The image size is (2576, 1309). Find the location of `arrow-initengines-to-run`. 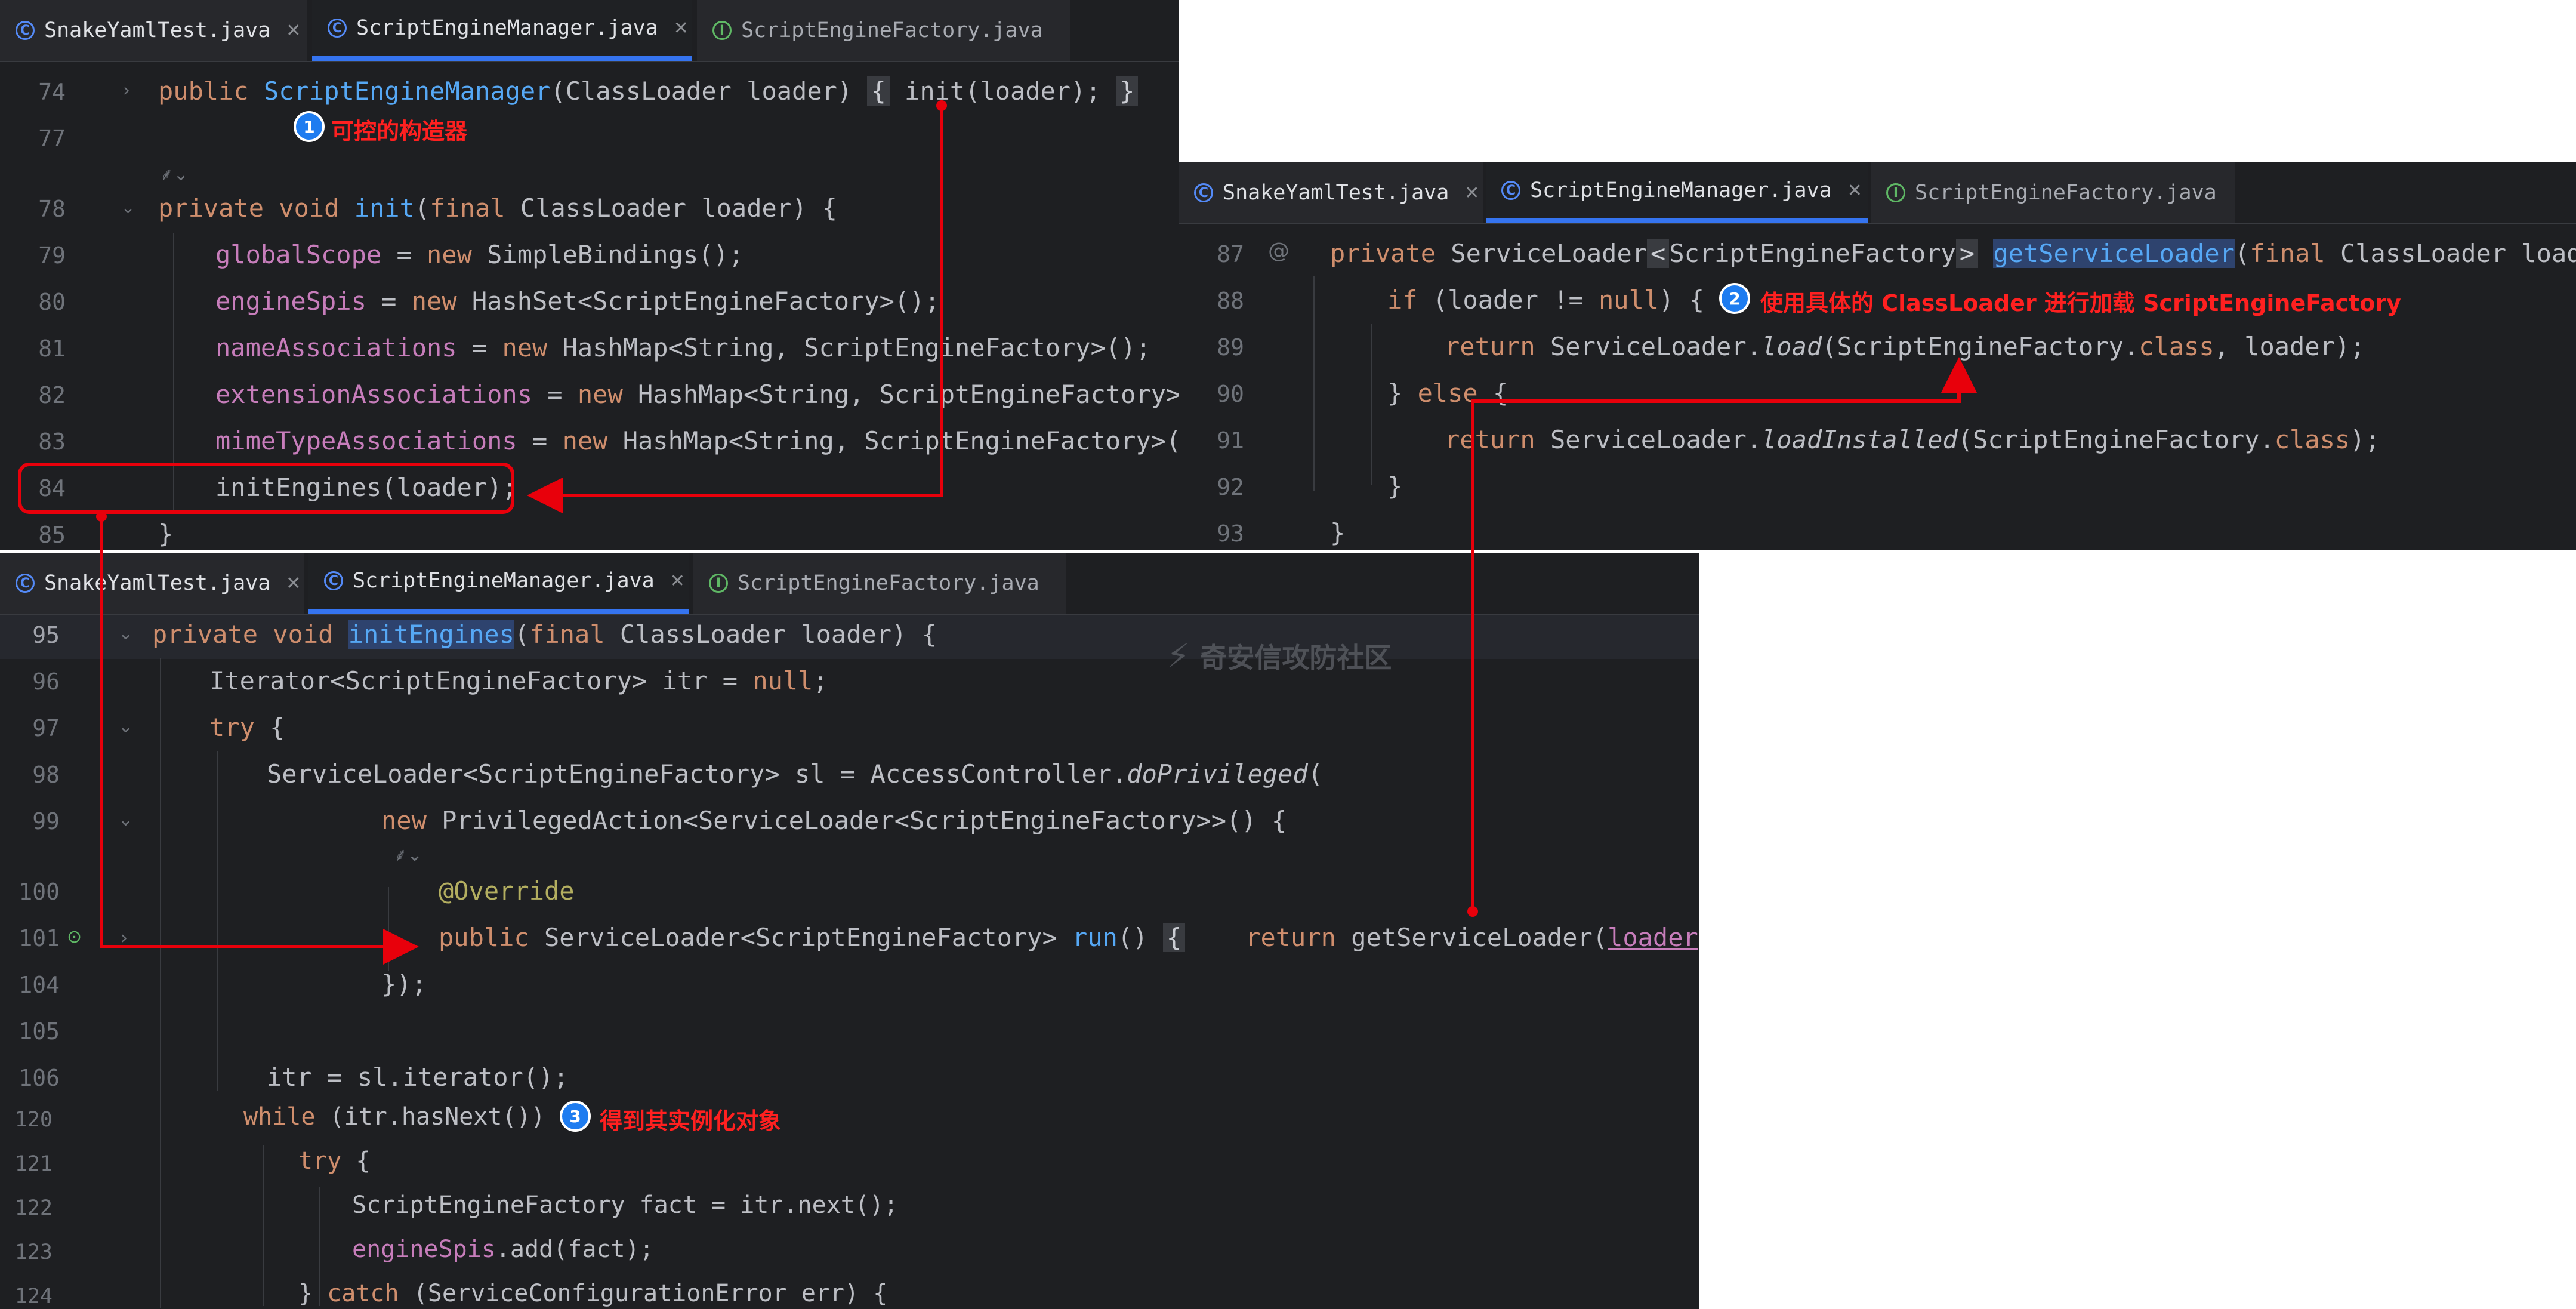

arrow-initengines-to-run is located at coordinates (257, 738).